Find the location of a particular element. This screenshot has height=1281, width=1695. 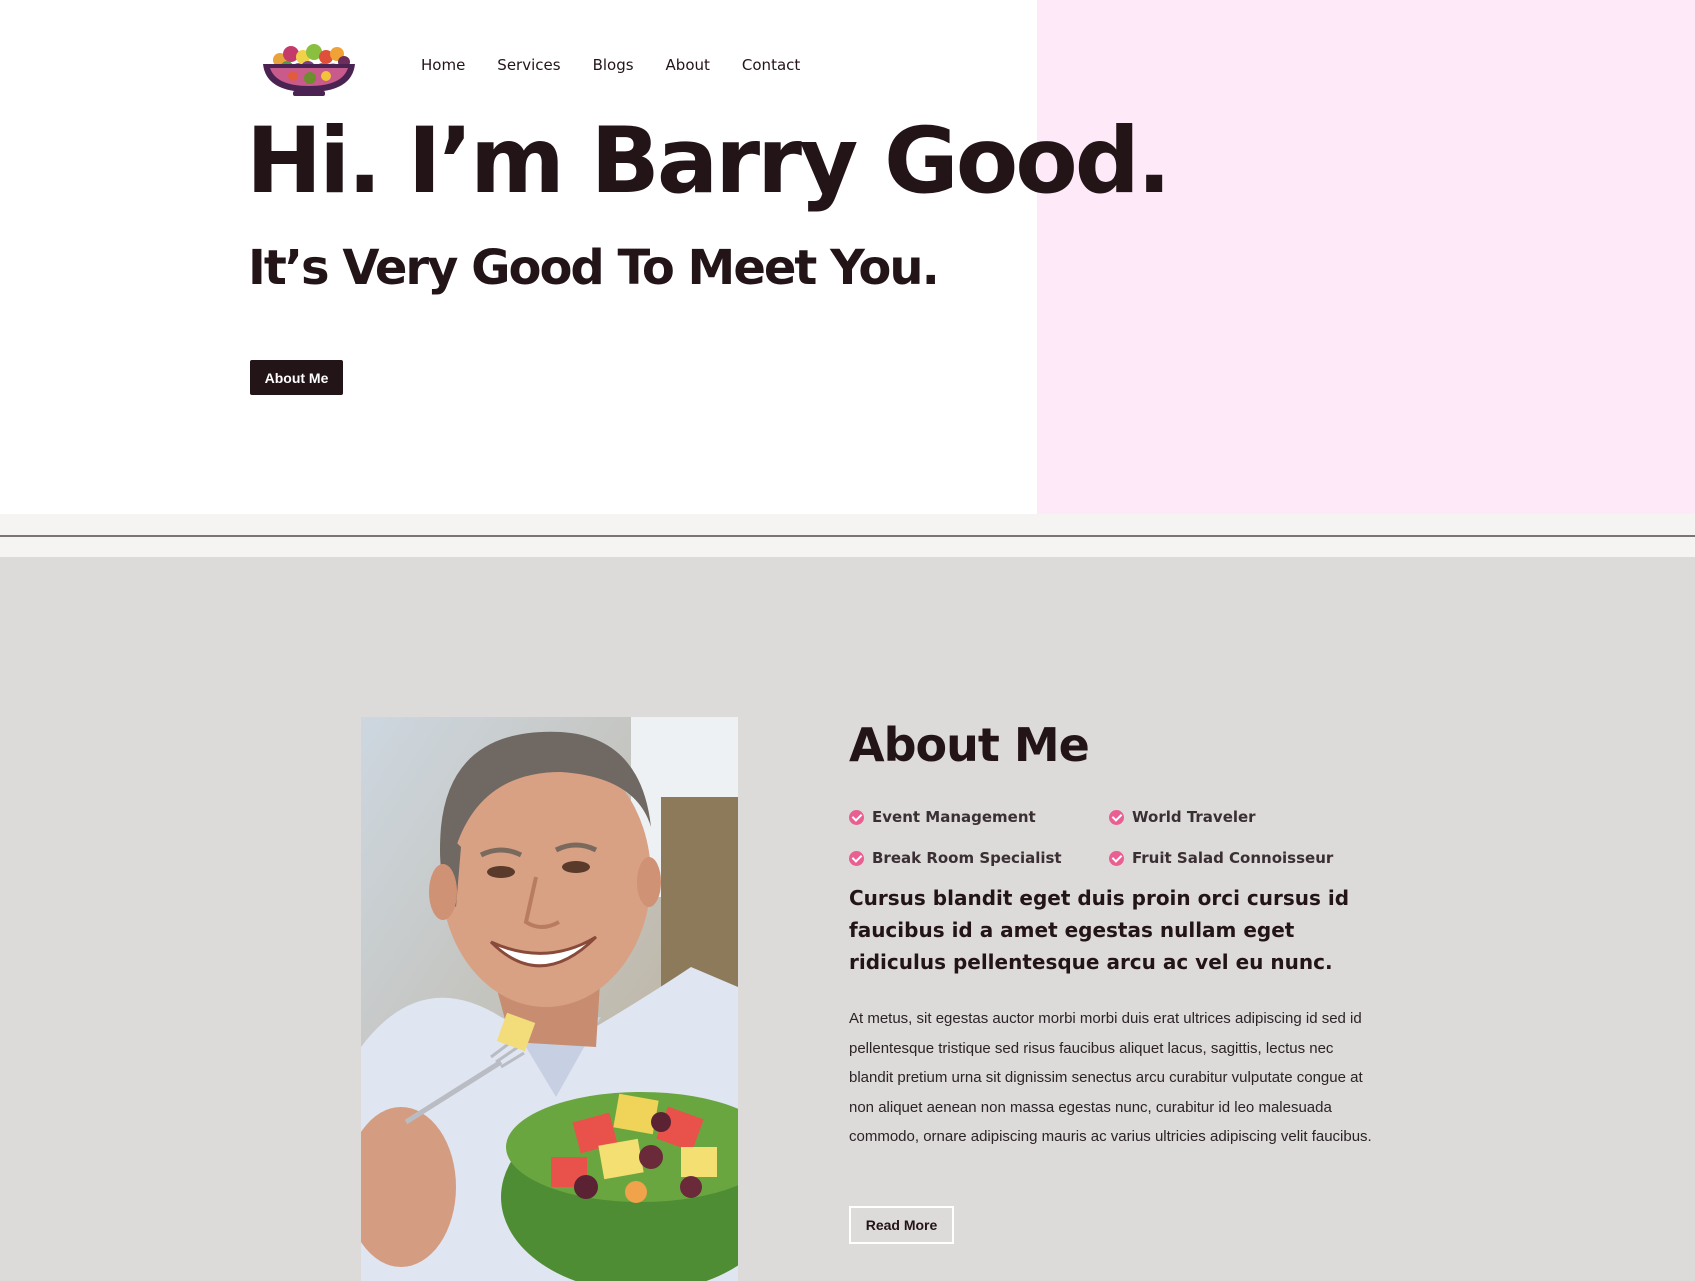

nav-item-contact: Contact is located at coordinates (771, 65).